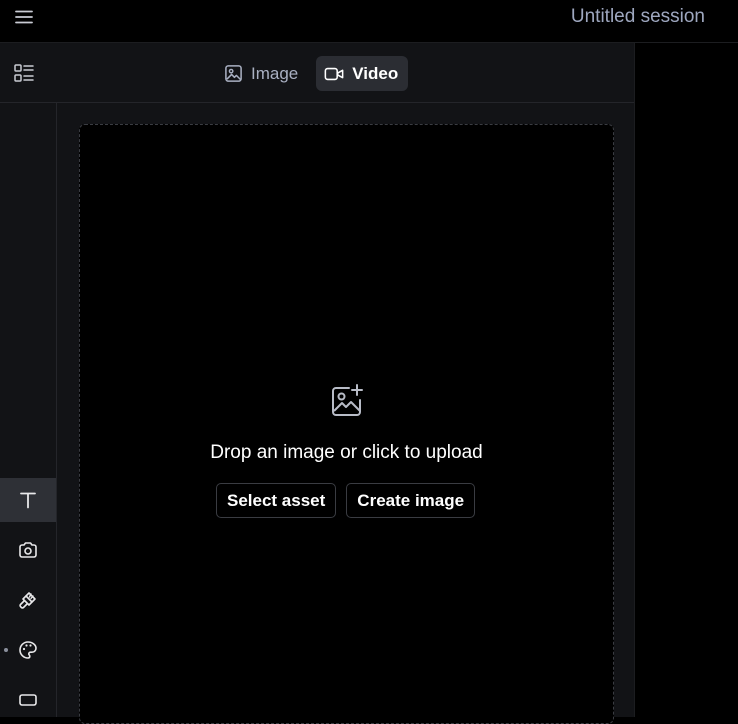 This screenshot has height=724, width=738. I want to click on text-icon, so click(28, 500).